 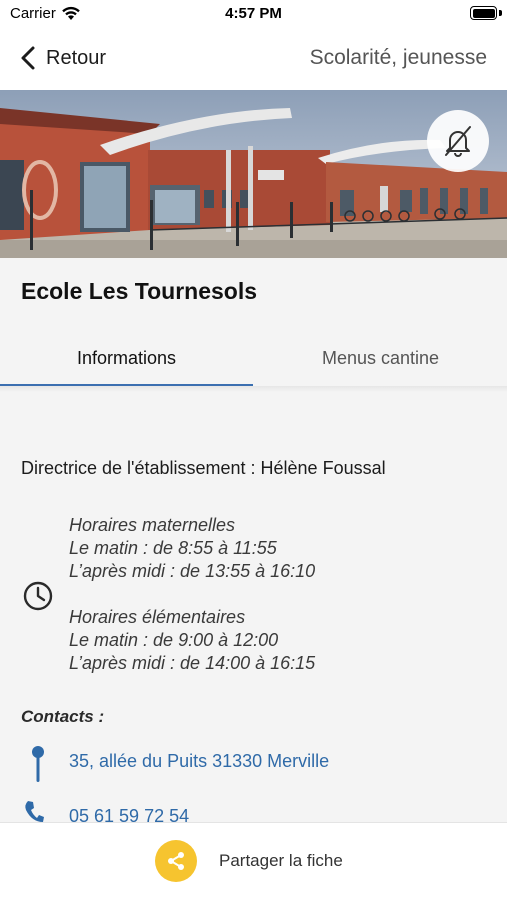 What do you see at coordinates (34, 811) in the screenshot?
I see `phone-icon` at bounding box center [34, 811].